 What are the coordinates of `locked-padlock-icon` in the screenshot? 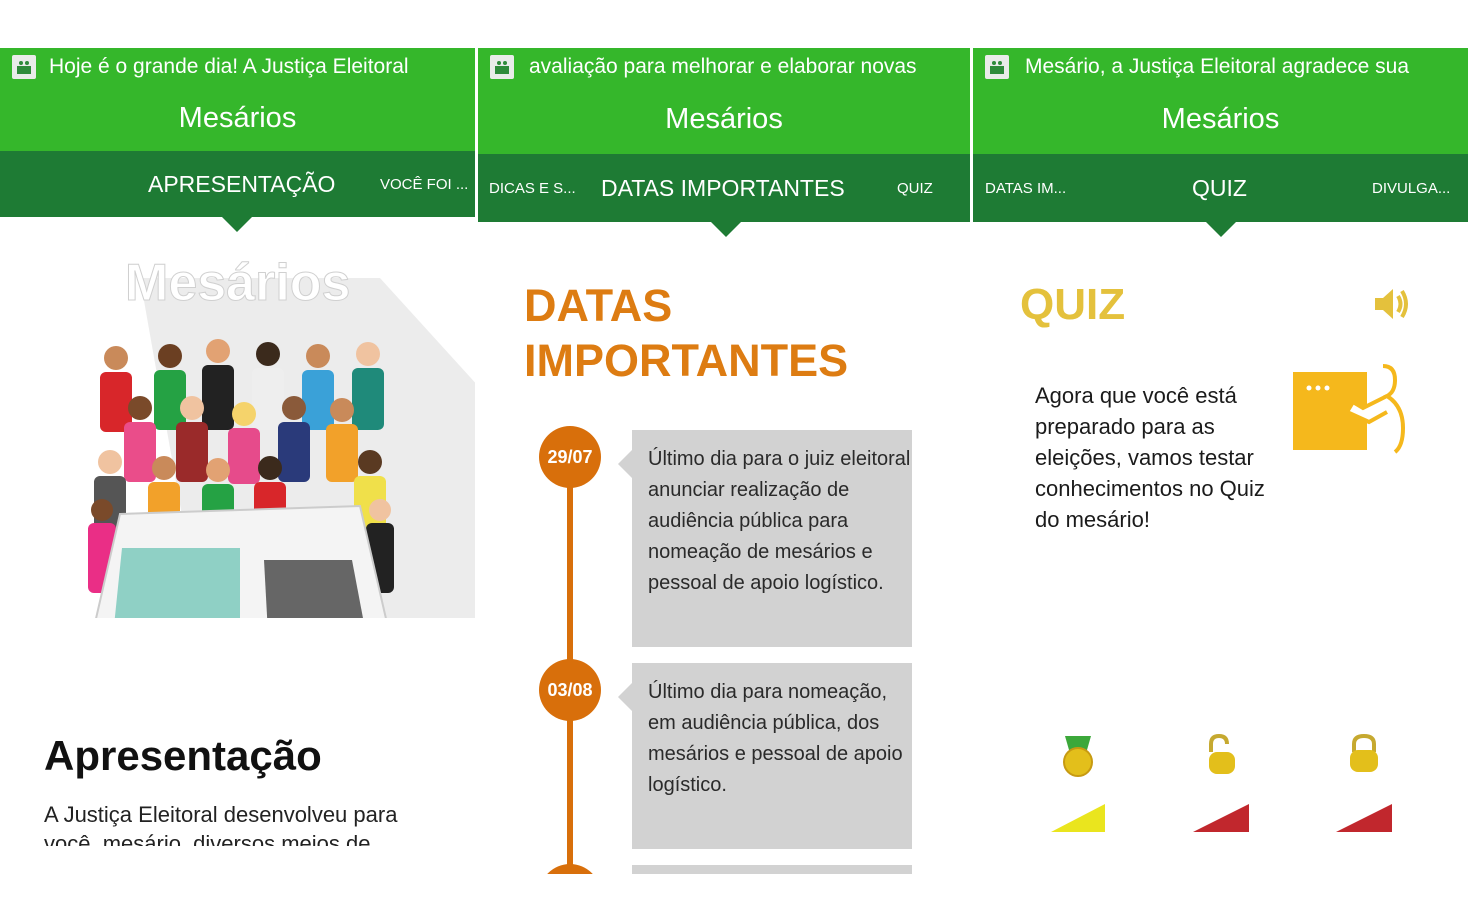 It's located at (1364, 782).